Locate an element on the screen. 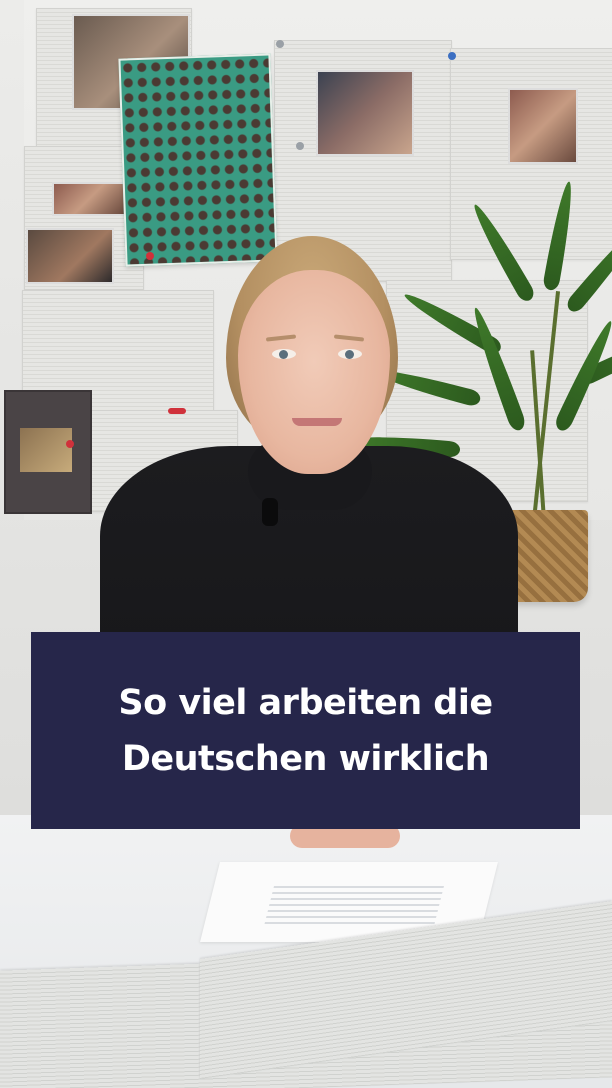 This screenshot has height=1088, width=612. caption-title: So viel arbeiten die Deutschen wirklich is located at coordinates (305, 731).